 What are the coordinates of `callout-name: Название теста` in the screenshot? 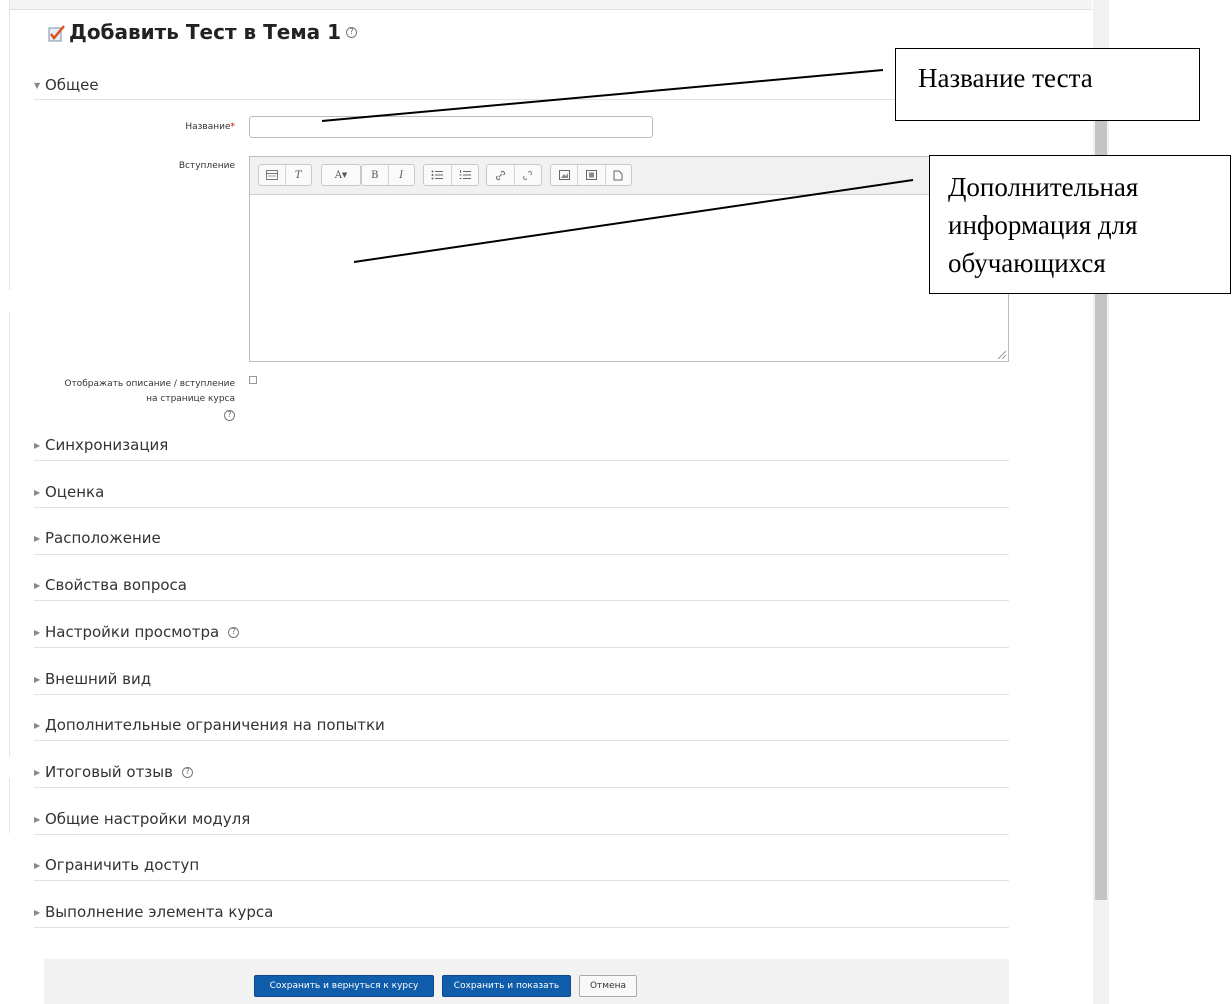 It's located at (1047, 84).